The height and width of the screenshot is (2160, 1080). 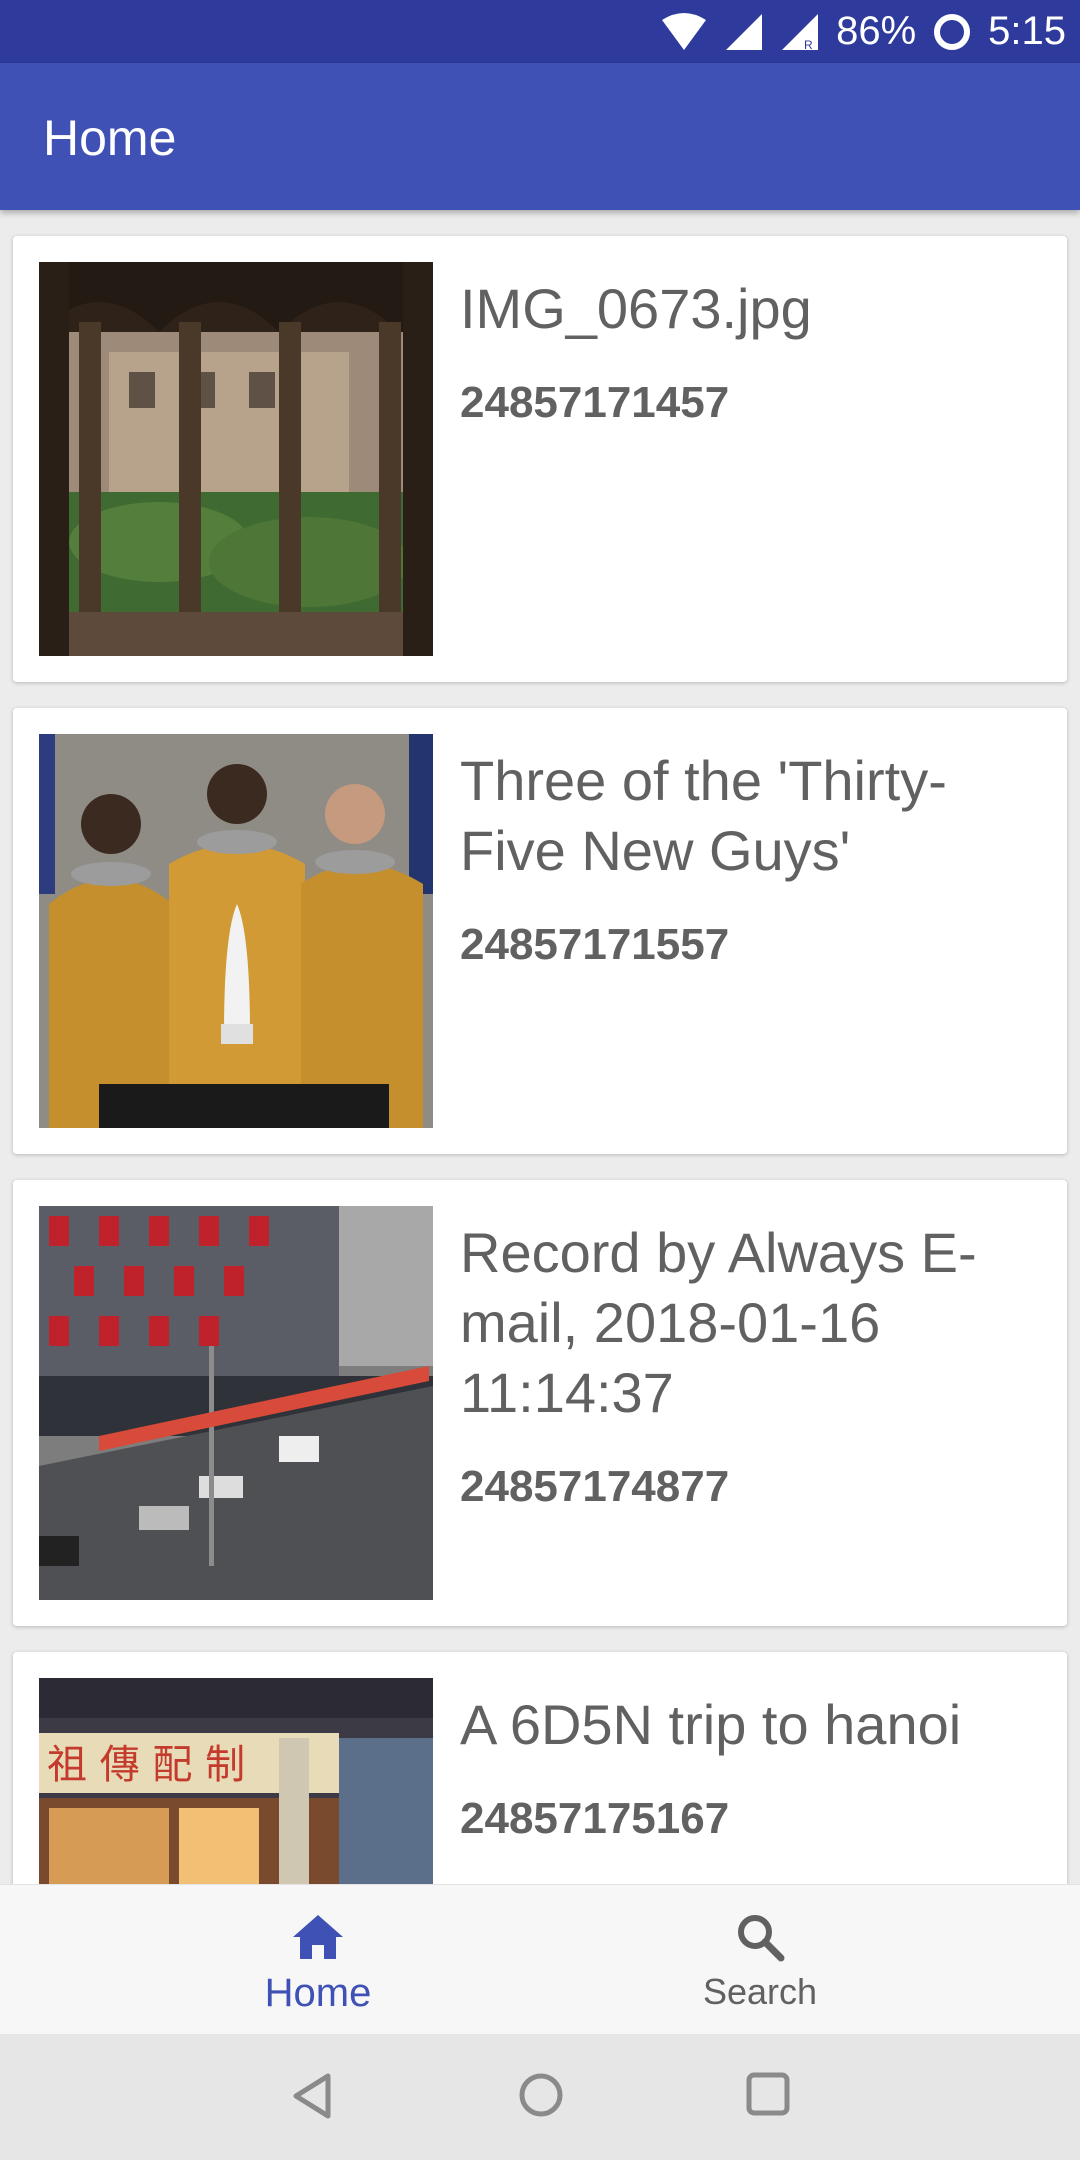 What do you see at coordinates (236, 931) in the screenshot?
I see `astronauts-photo` at bounding box center [236, 931].